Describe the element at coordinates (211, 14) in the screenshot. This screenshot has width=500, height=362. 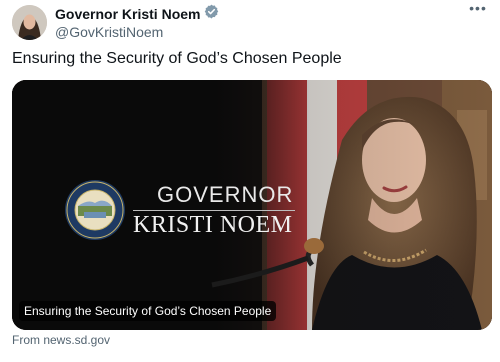
I see `verified-badge-icon` at that location.